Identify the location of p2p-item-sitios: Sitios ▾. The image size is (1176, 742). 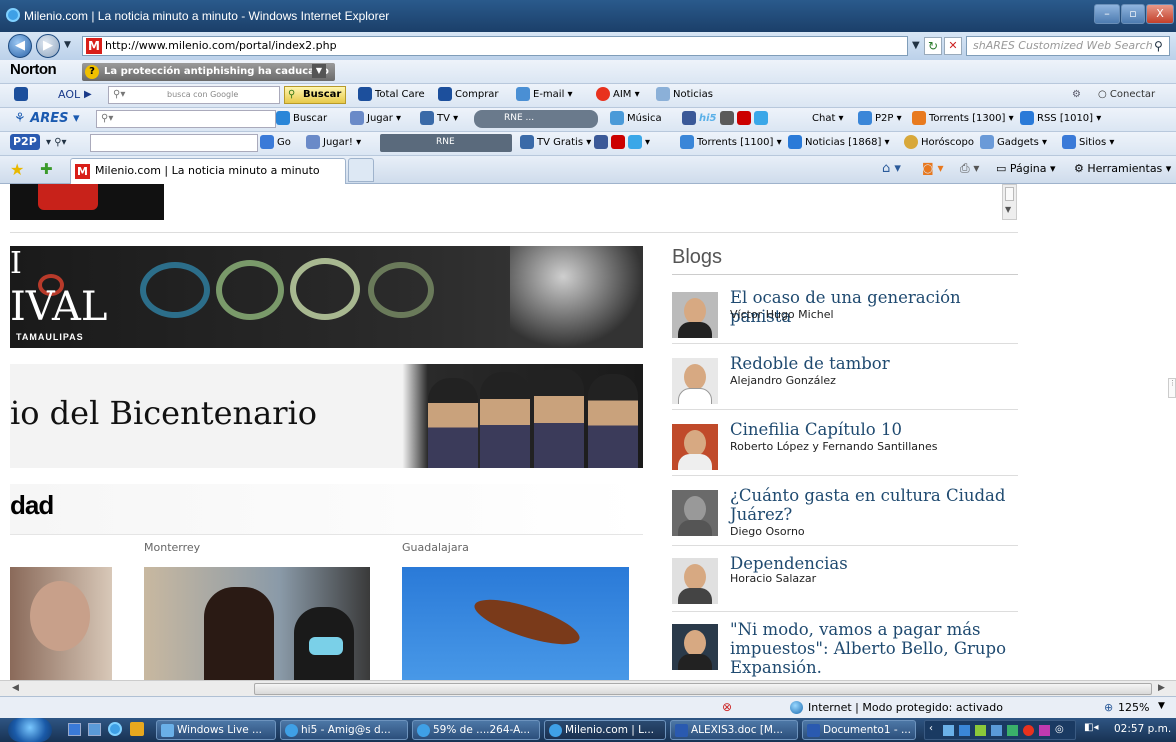
(1088, 143).